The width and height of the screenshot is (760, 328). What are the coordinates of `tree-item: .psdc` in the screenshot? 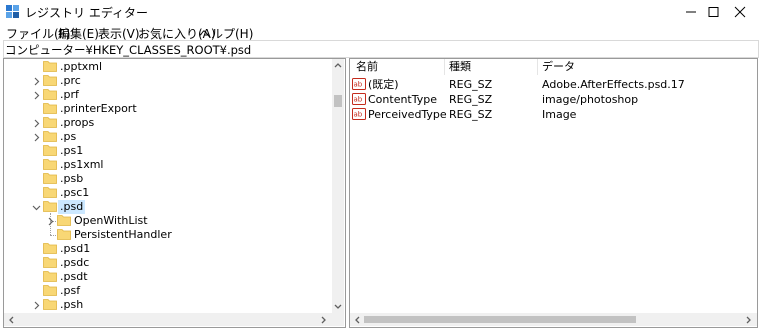 It's located at (168, 263).